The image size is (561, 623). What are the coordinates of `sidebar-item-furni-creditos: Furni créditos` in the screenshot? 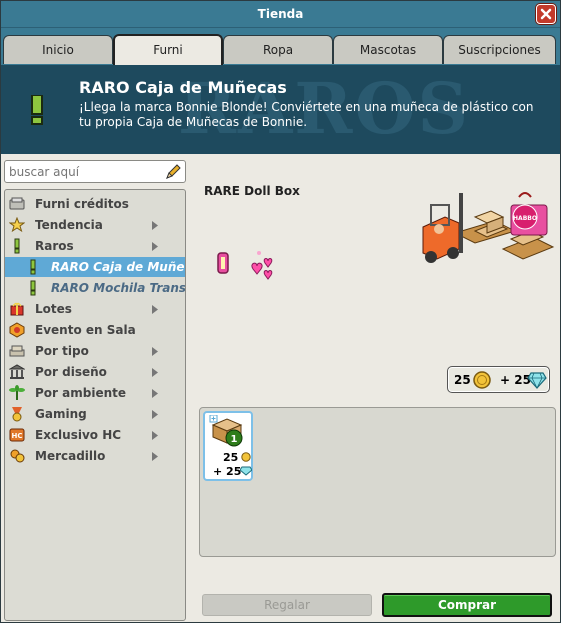 It's located at (95, 204).